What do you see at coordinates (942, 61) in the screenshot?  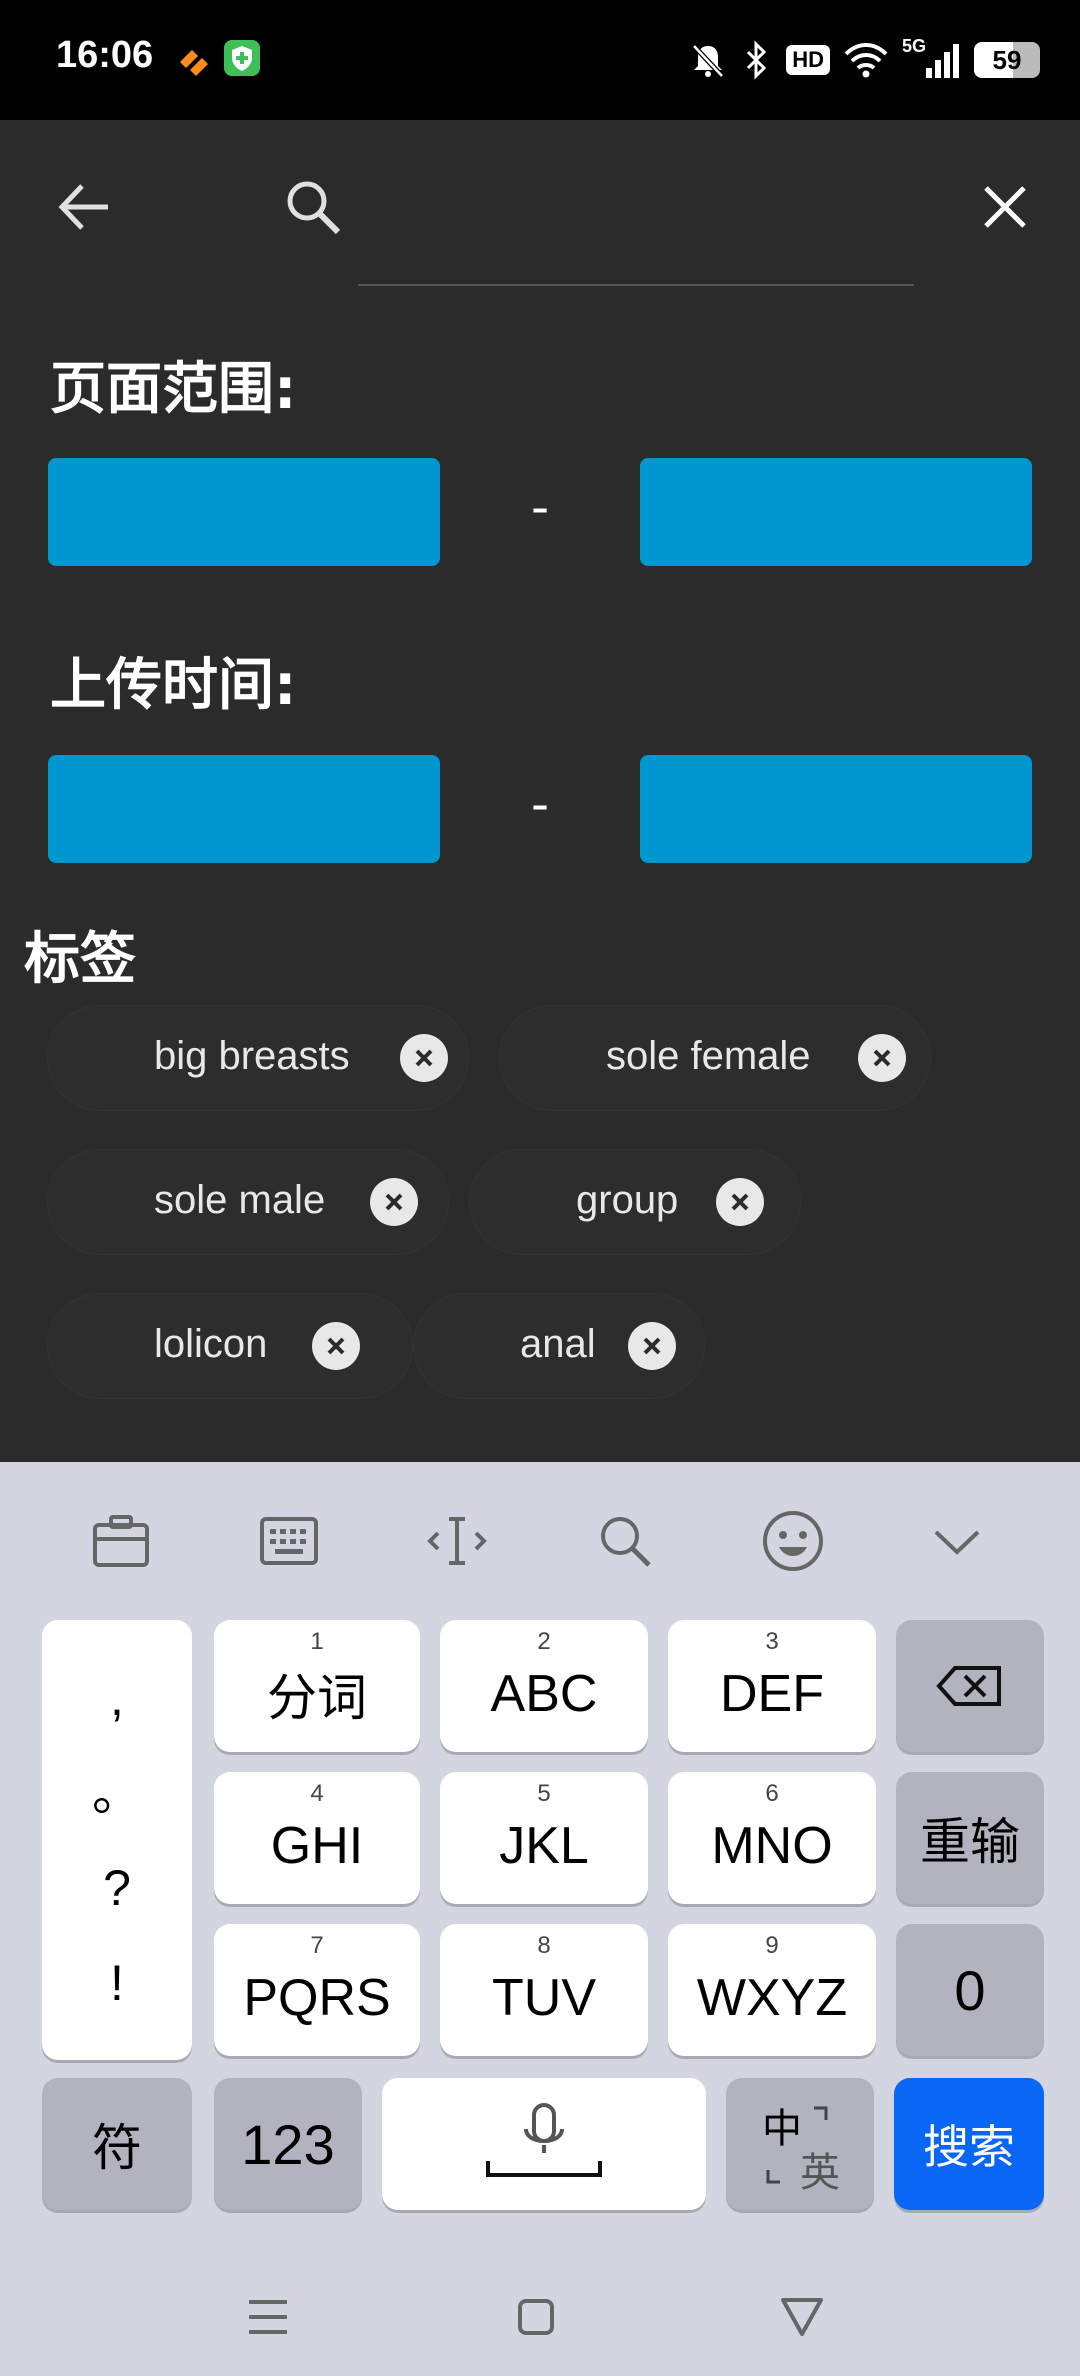 I see `signal-icon` at bounding box center [942, 61].